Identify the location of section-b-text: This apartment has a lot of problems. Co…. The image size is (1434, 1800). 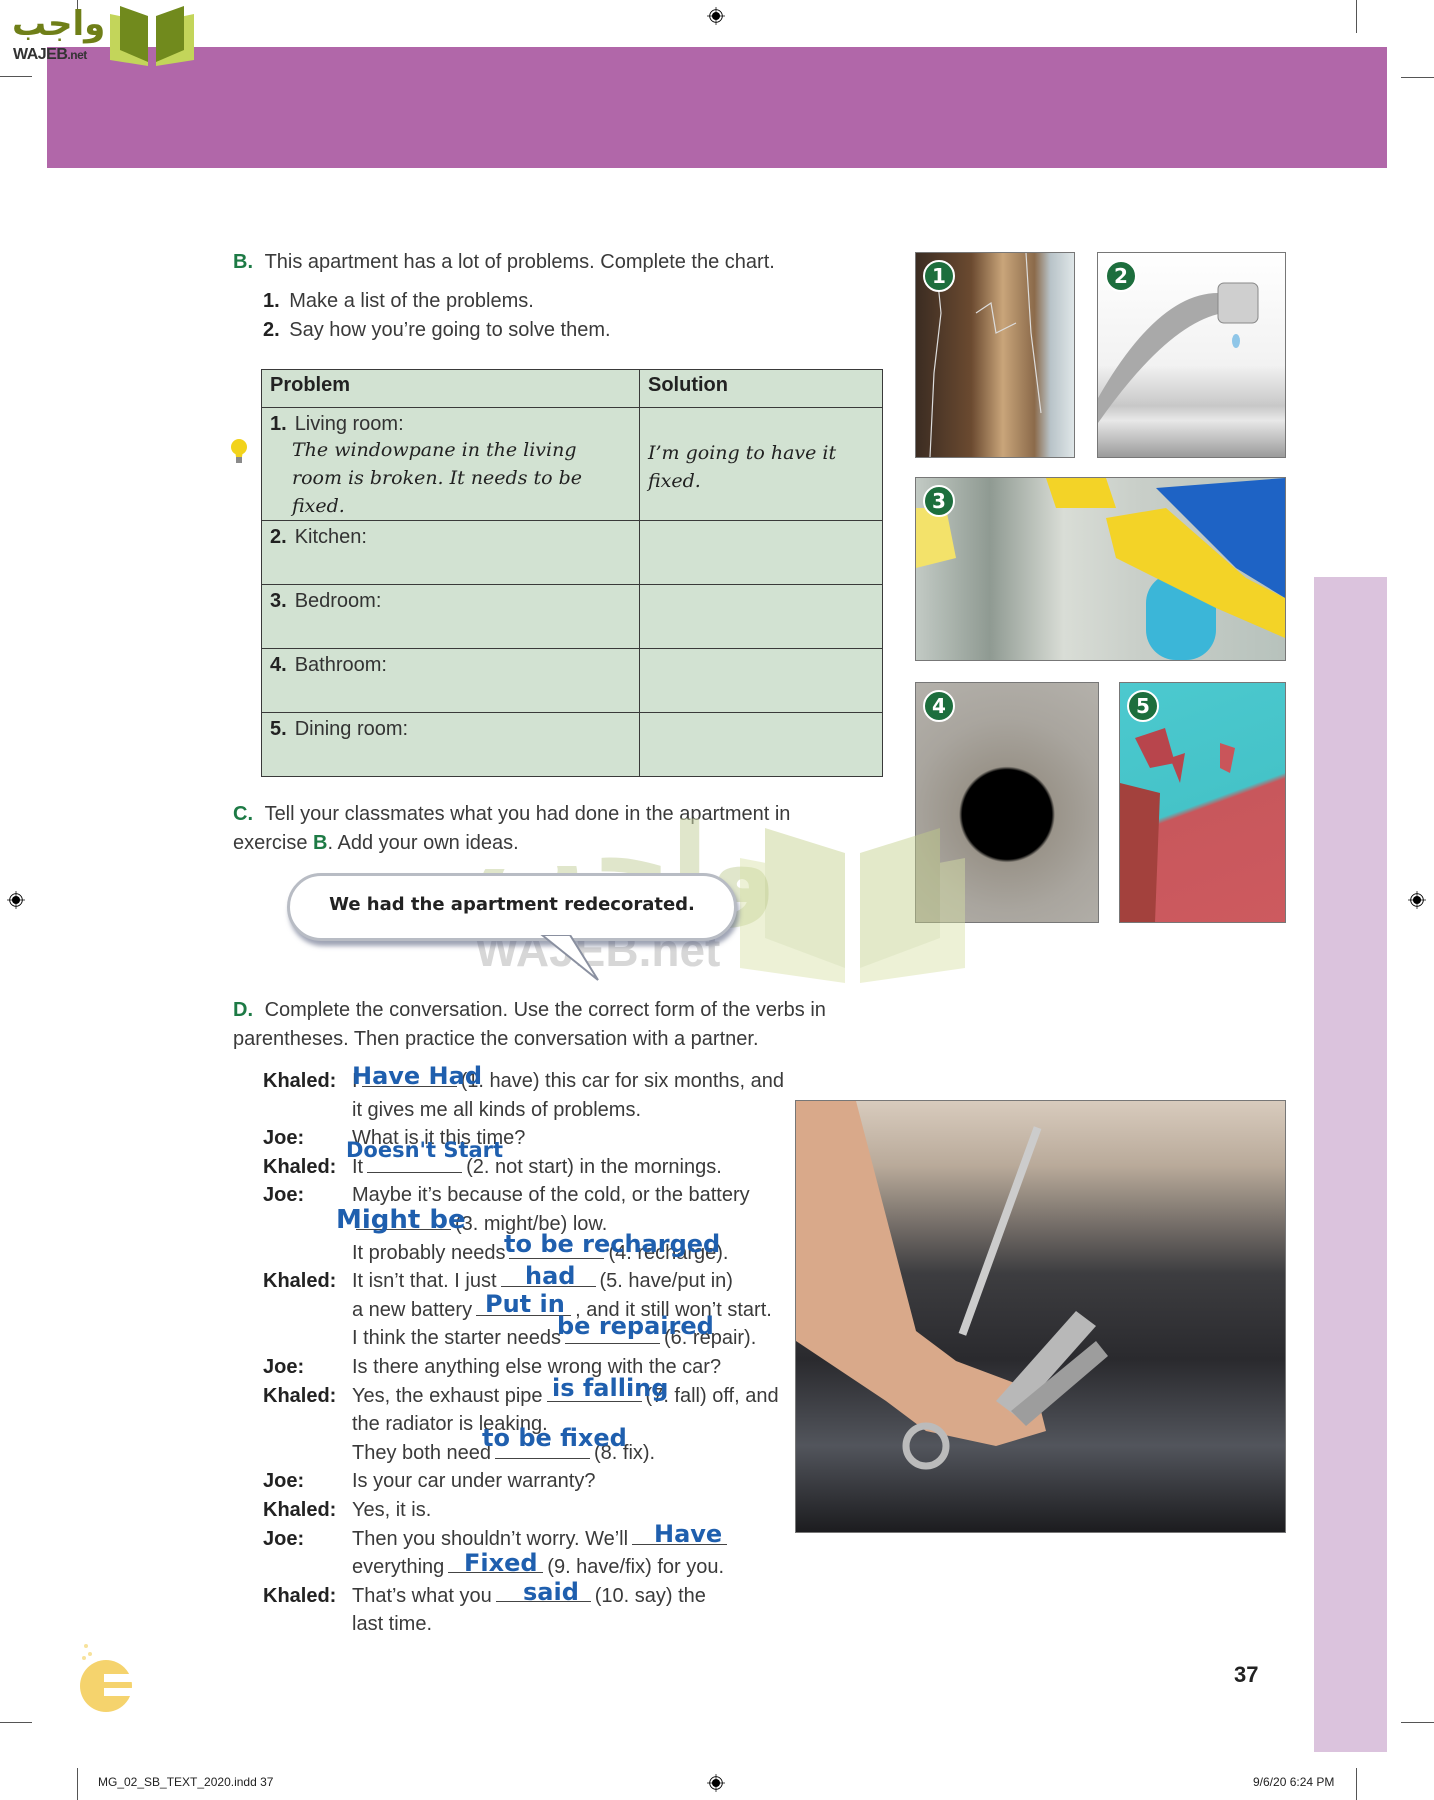
(519, 262).